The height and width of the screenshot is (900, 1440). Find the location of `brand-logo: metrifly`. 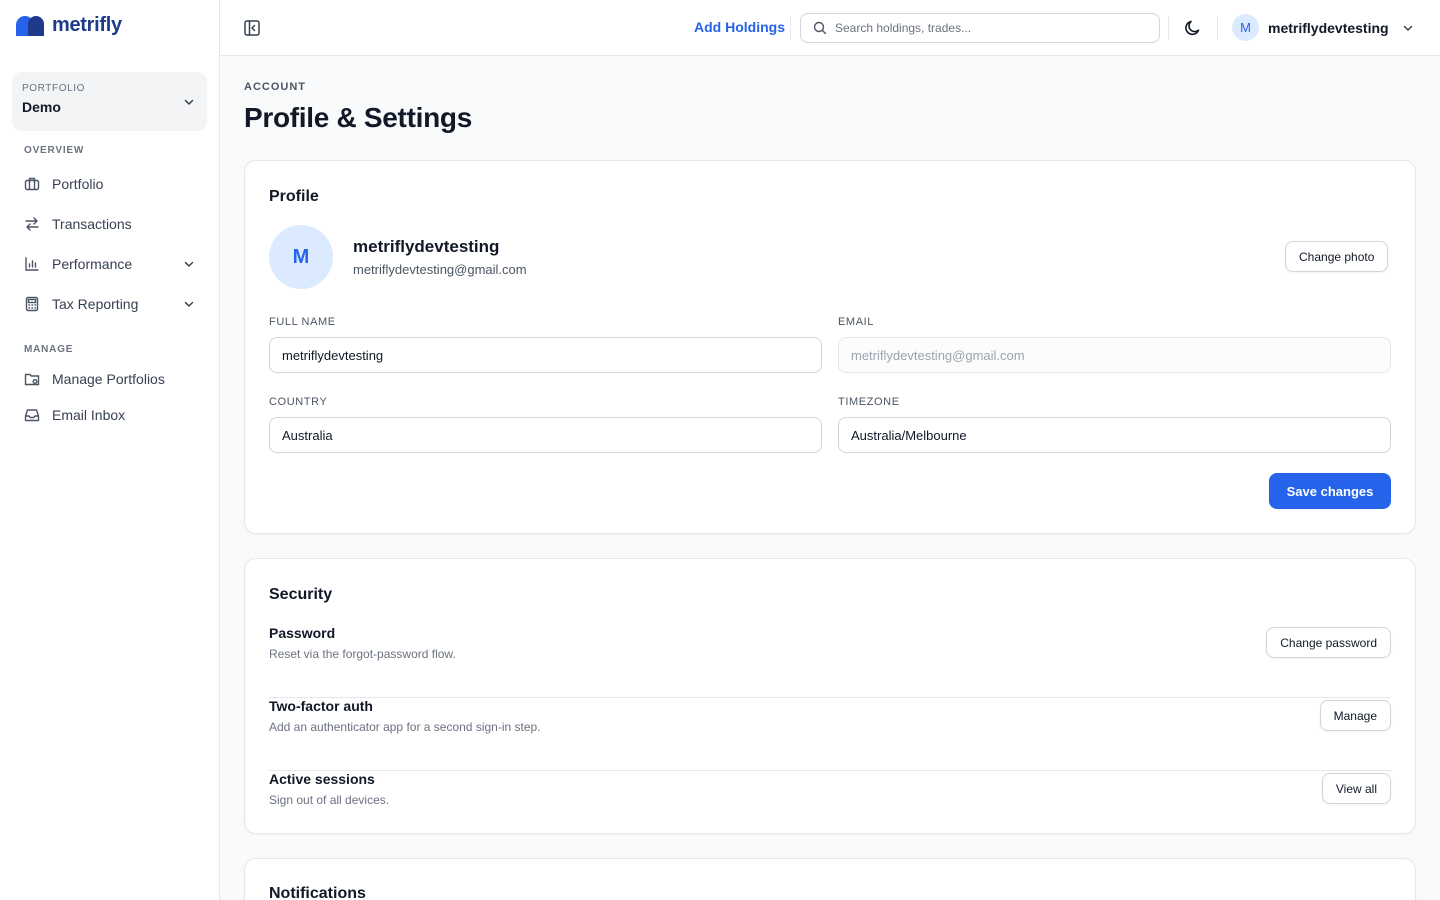

brand-logo: metrifly is located at coordinates (69, 25).